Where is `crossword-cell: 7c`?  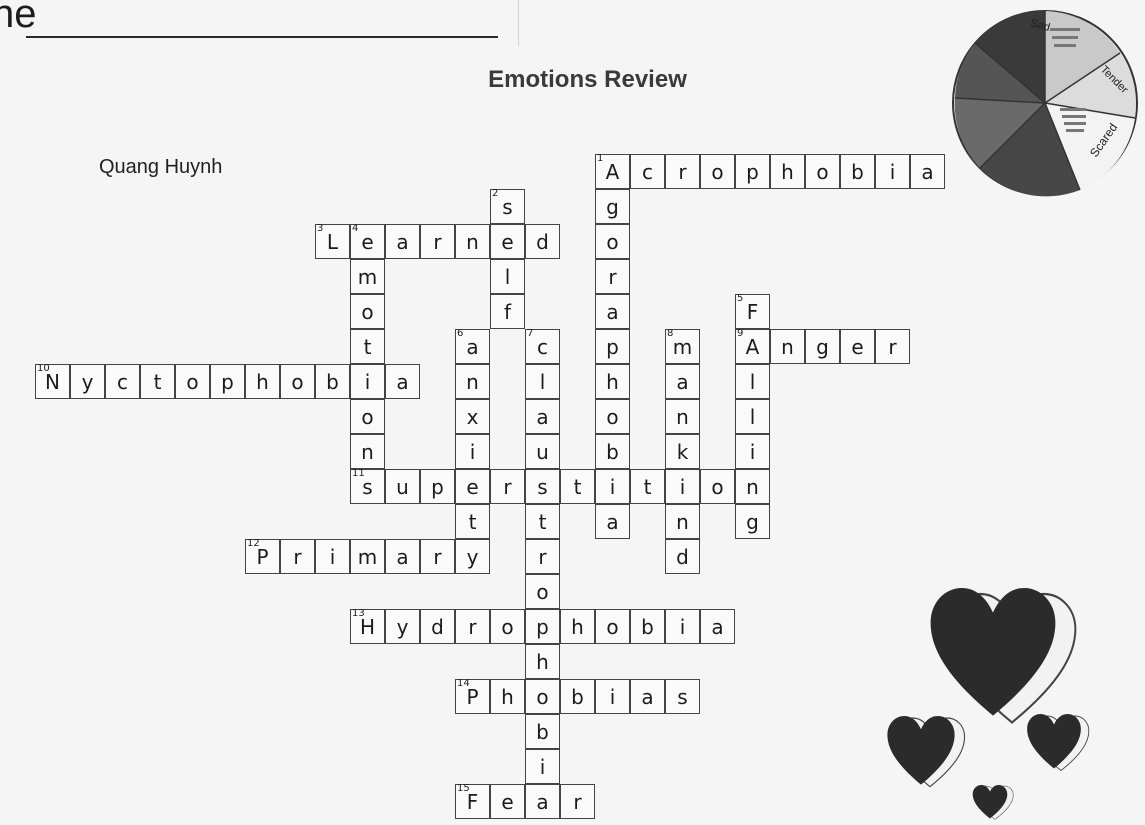 crossword-cell: 7c is located at coordinates (542, 346).